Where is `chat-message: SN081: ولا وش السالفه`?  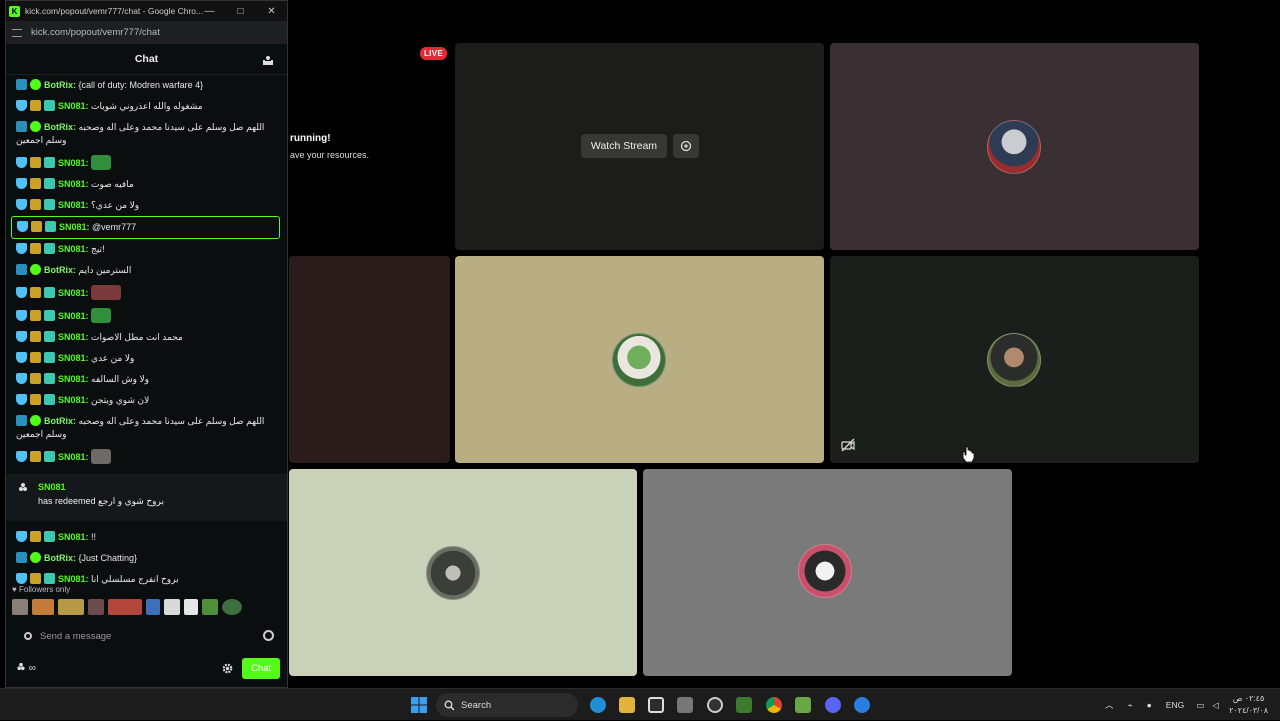 chat-message: SN081: ولا وش السالفه is located at coordinates (146, 379).